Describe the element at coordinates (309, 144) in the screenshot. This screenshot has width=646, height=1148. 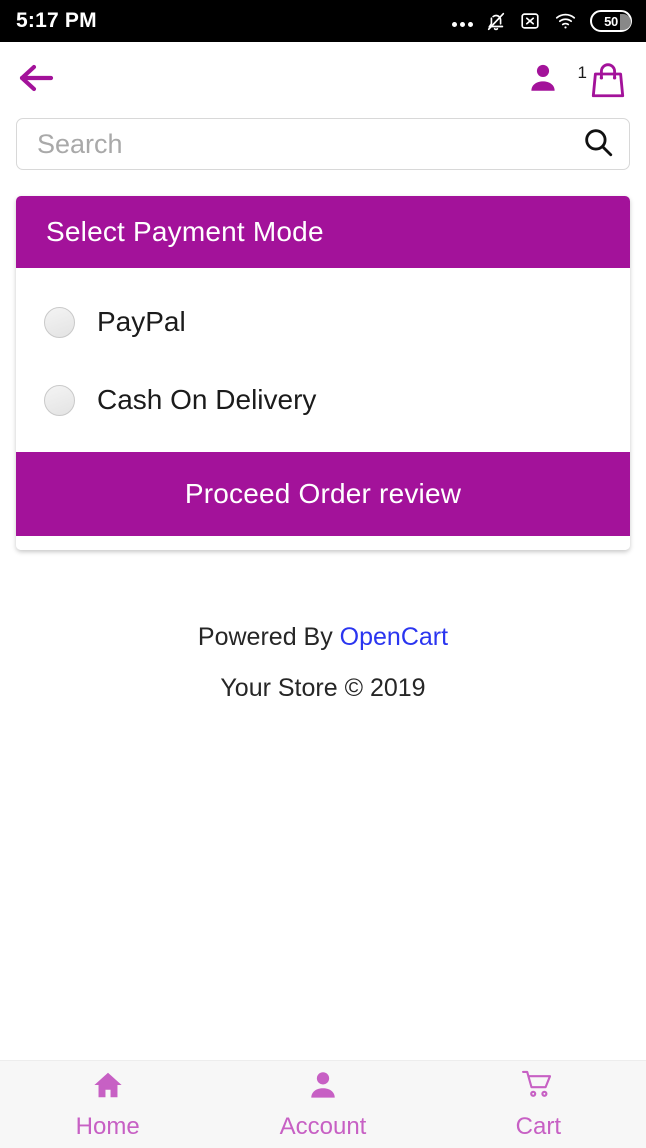
I see `search-input` at that location.